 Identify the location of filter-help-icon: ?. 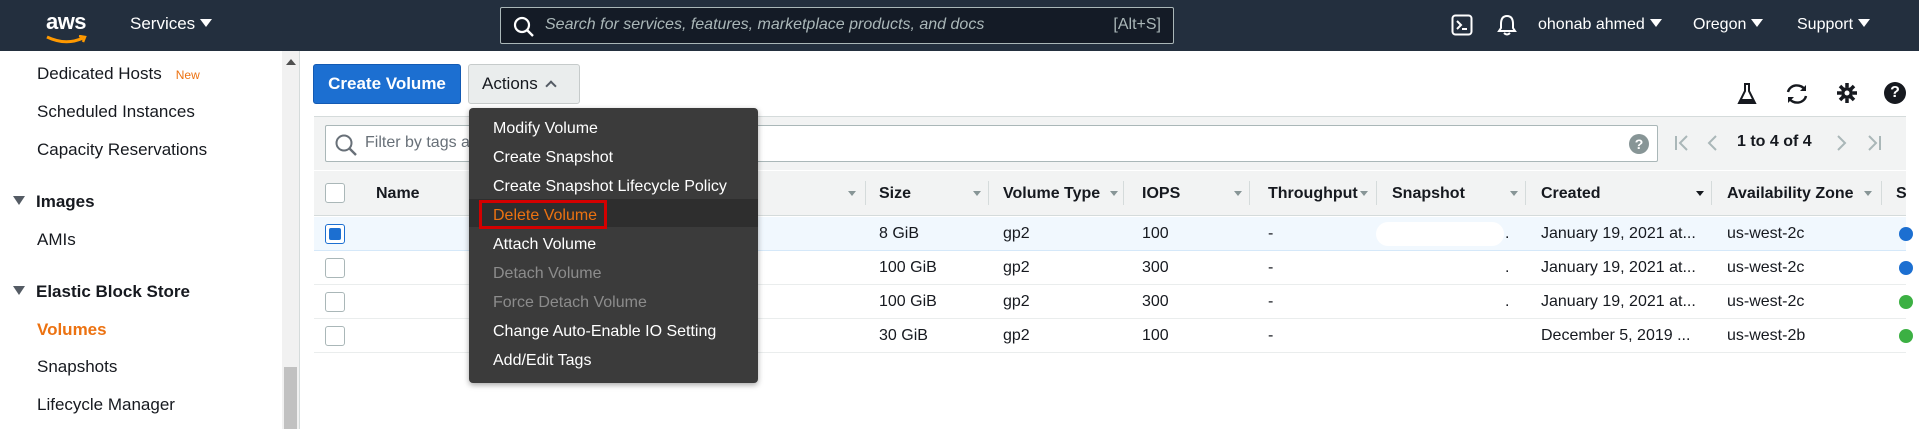
(1639, 144).